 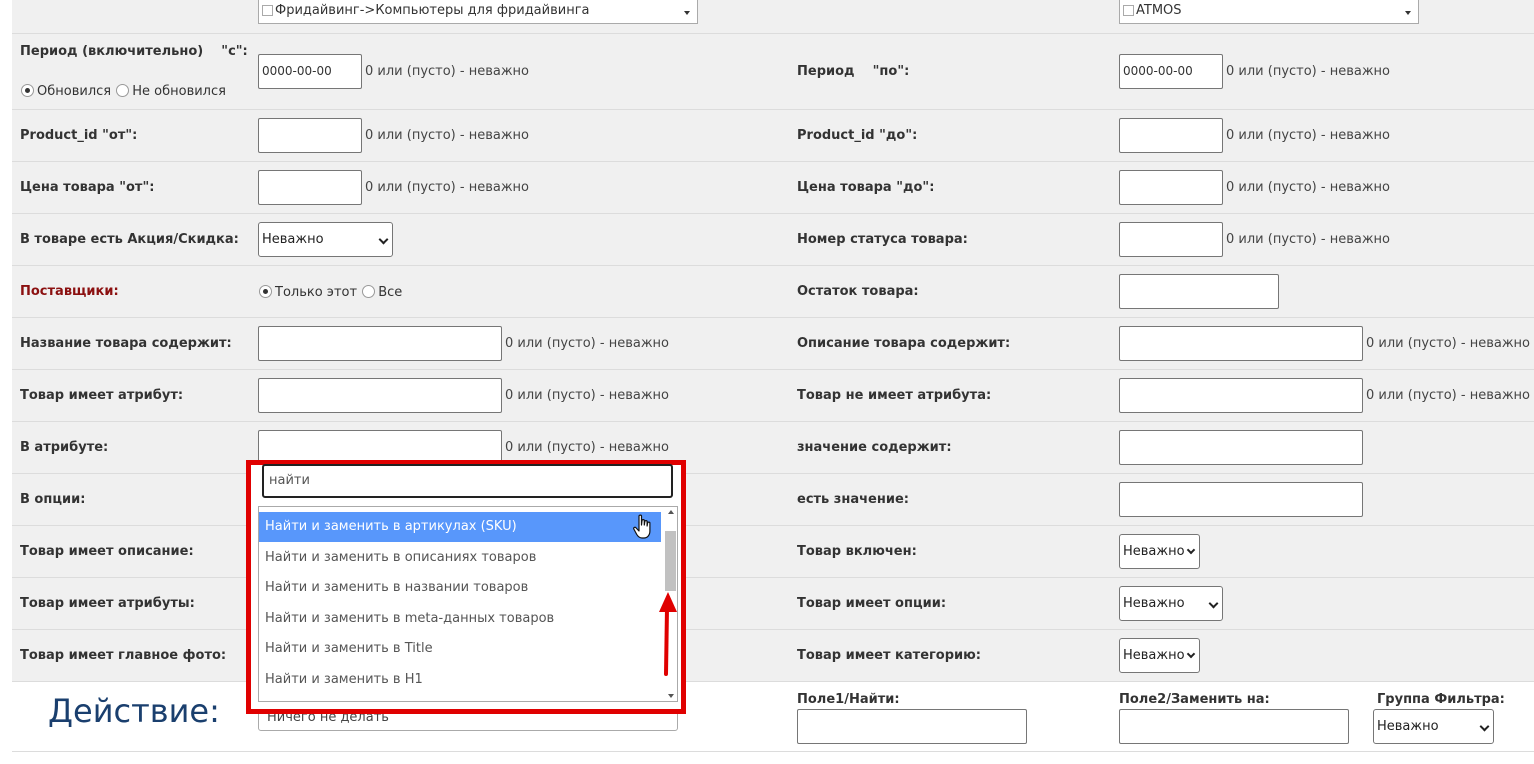 I want to click on scroll-down-icon, so click(x=671, y=696).